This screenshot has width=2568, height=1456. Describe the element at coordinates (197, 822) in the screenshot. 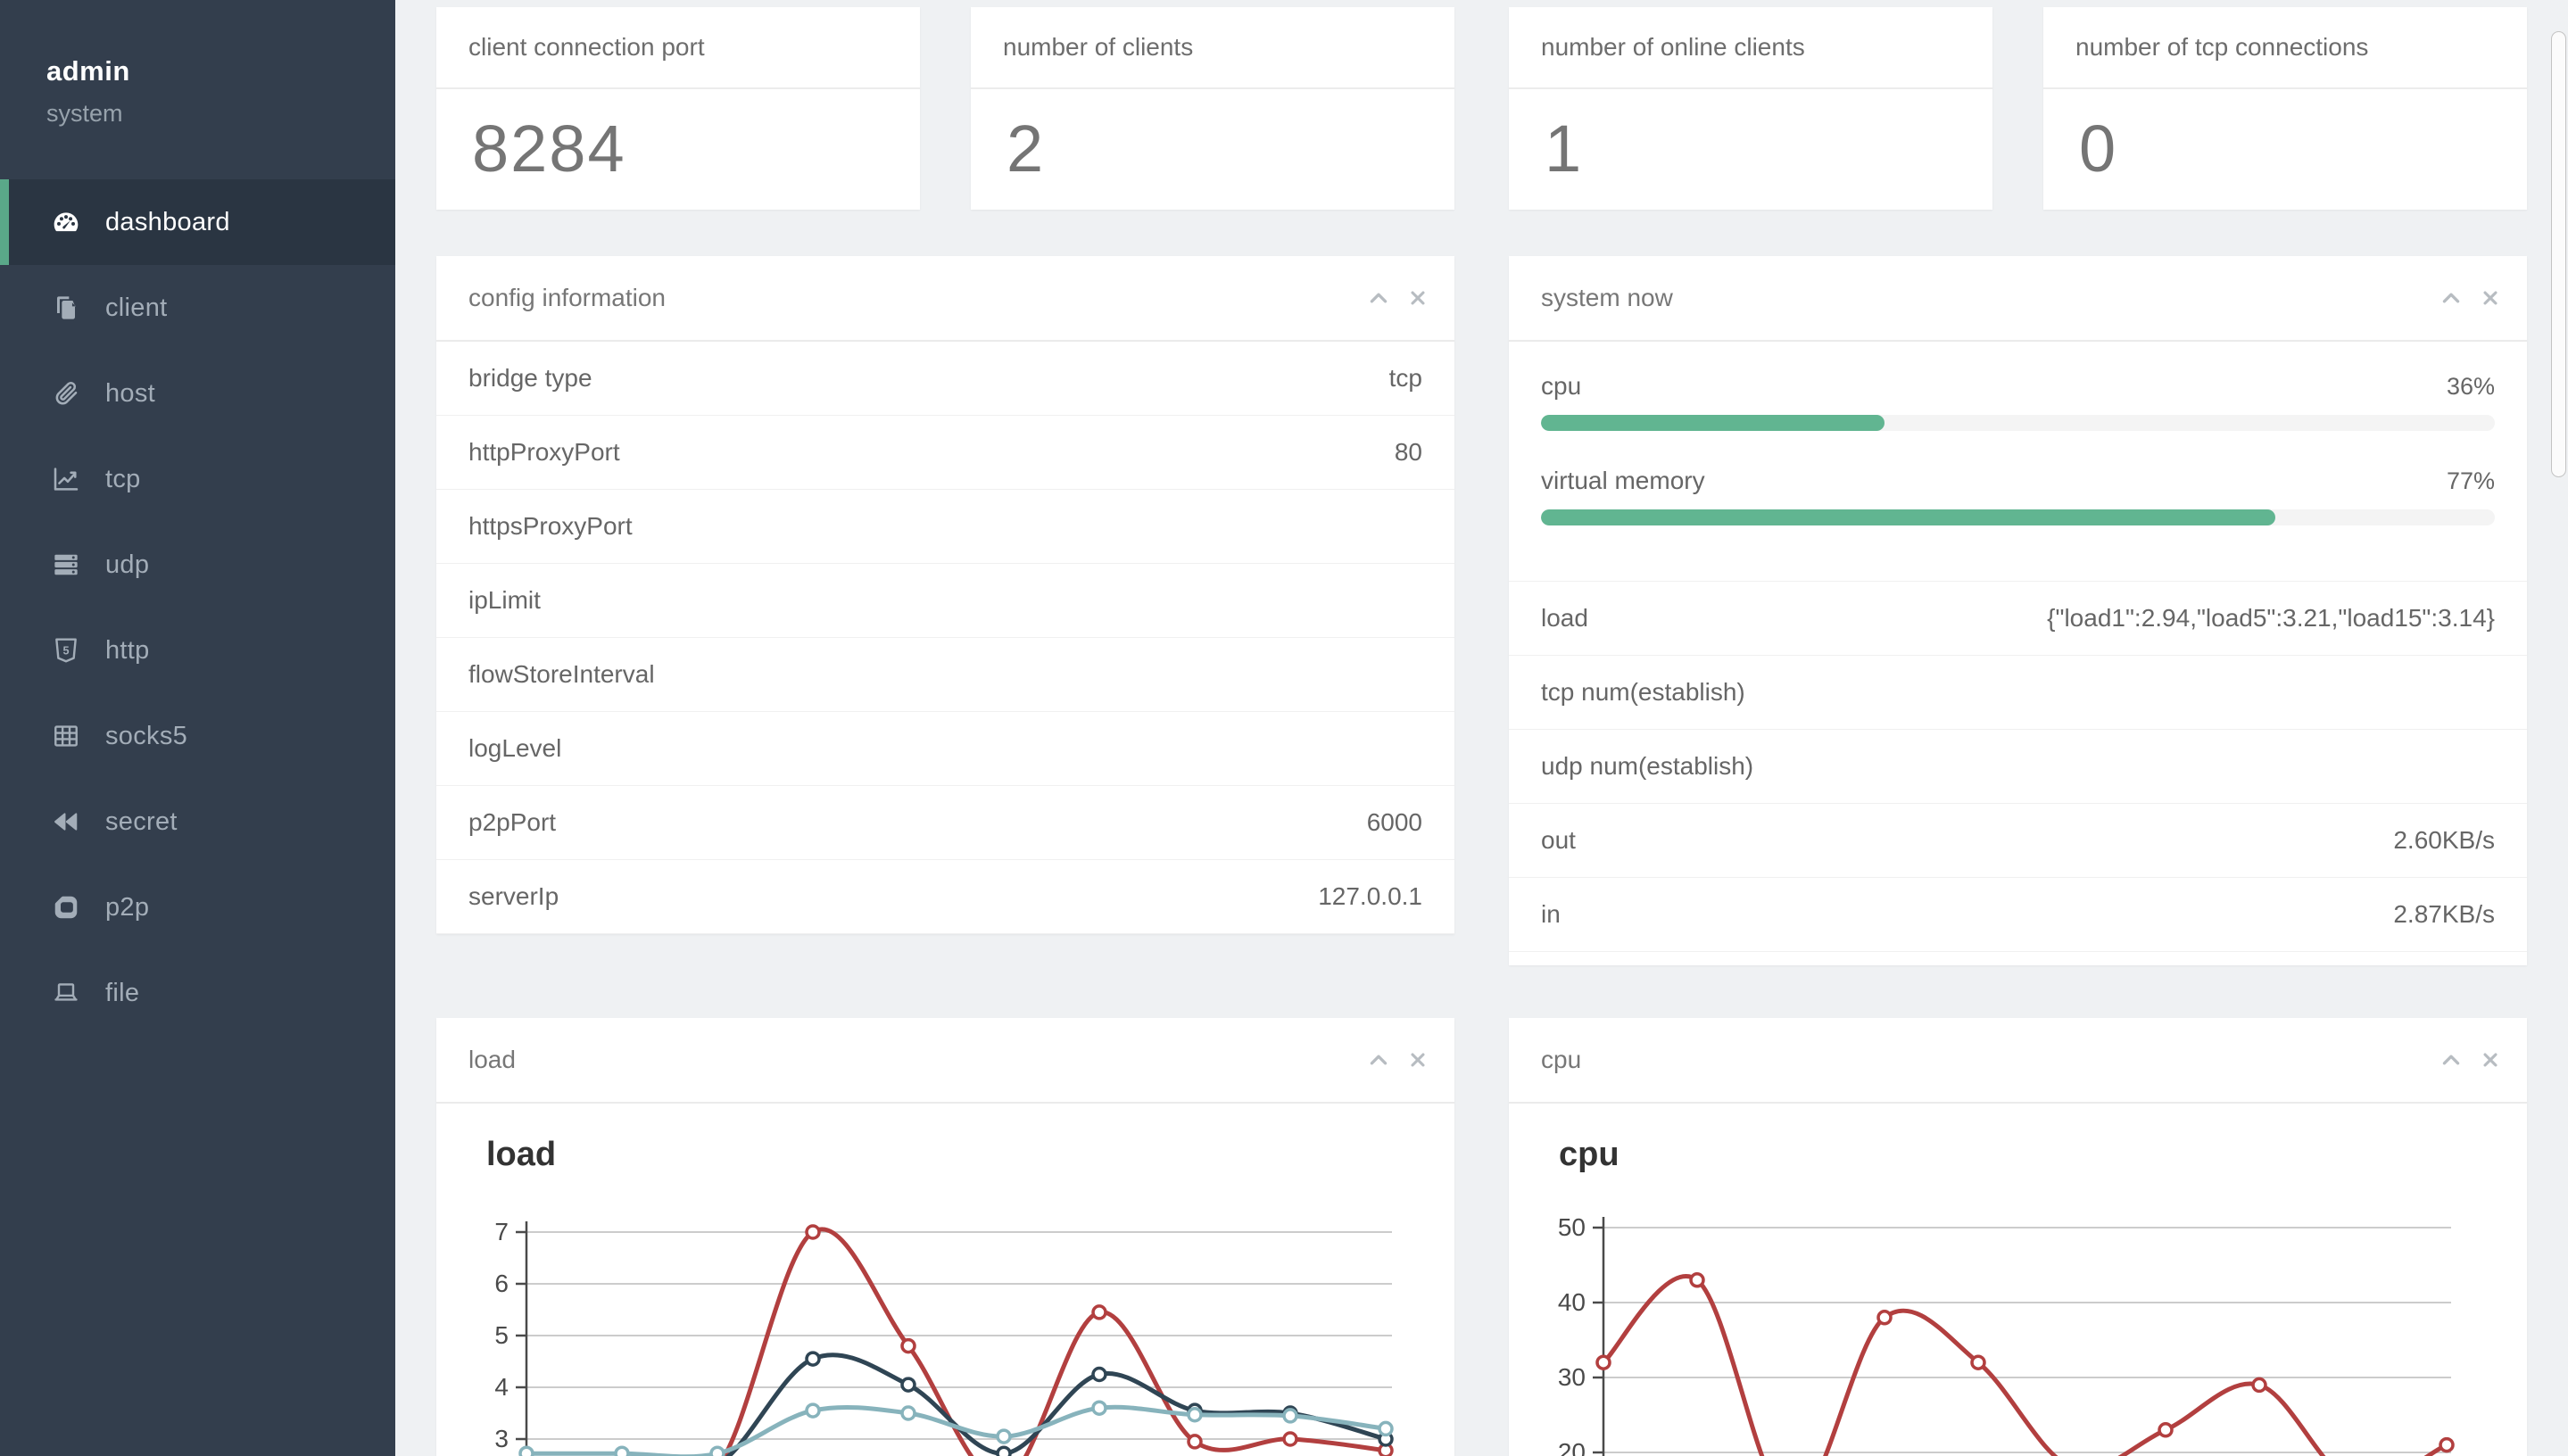

I see `sidebar-item-secret: secret` at that location.